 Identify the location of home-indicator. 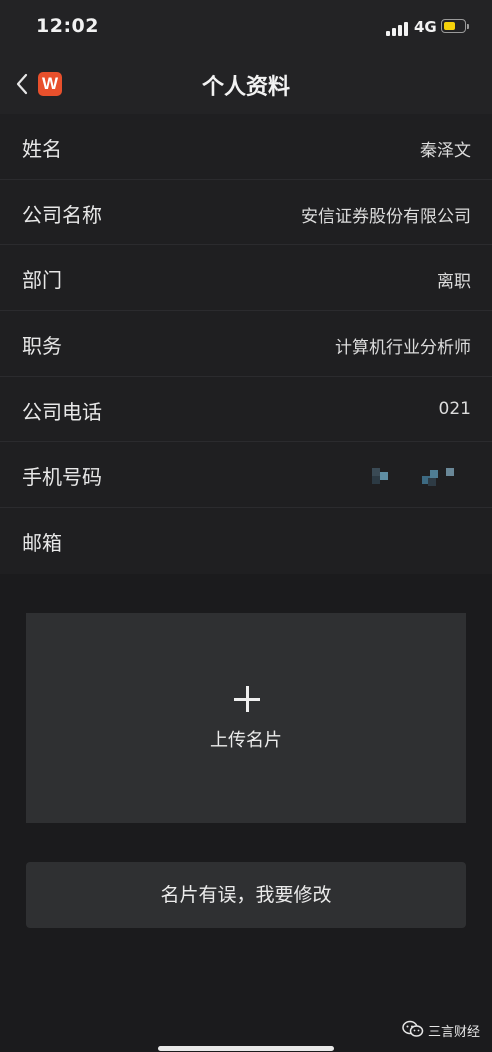
(246, 1048).